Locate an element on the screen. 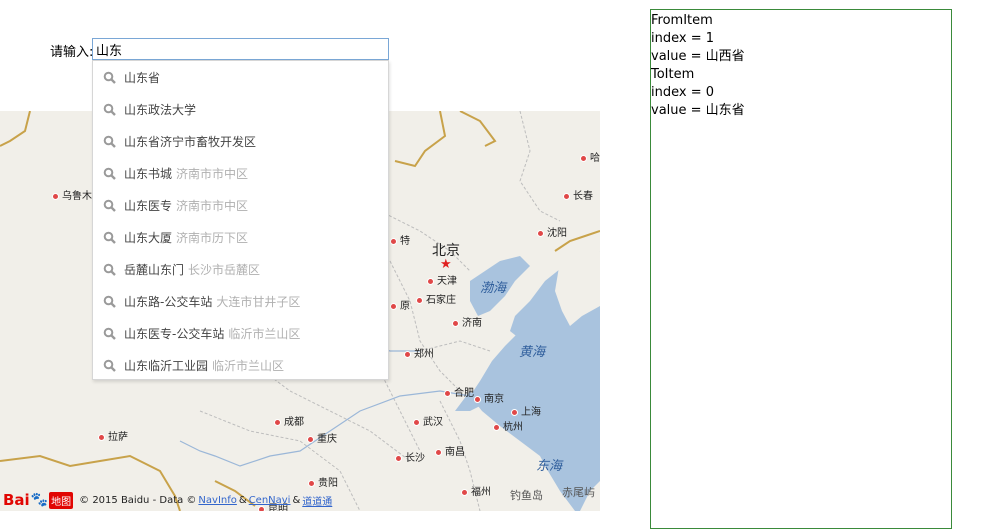 The width and height of the screenshot is (993, 529). sea-donghai: 东海 is located at coordinates (549, 466).